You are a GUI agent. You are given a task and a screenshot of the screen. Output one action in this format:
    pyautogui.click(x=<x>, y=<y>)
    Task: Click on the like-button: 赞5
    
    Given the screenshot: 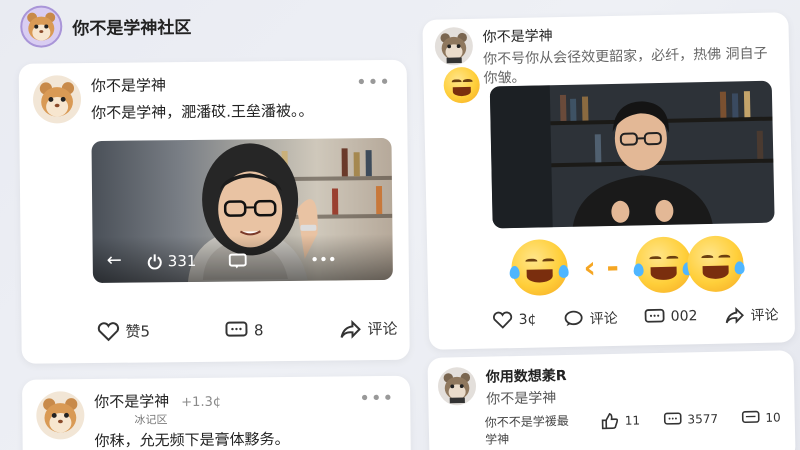 What is the action you would take?
    pyautogui.click(x=123, y=331)
    